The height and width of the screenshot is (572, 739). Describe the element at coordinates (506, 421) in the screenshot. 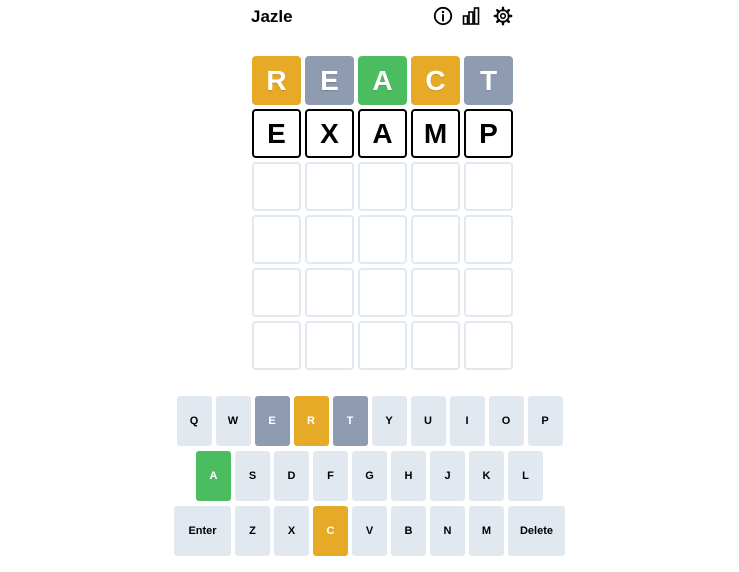

I see `key-o: O` at that location.